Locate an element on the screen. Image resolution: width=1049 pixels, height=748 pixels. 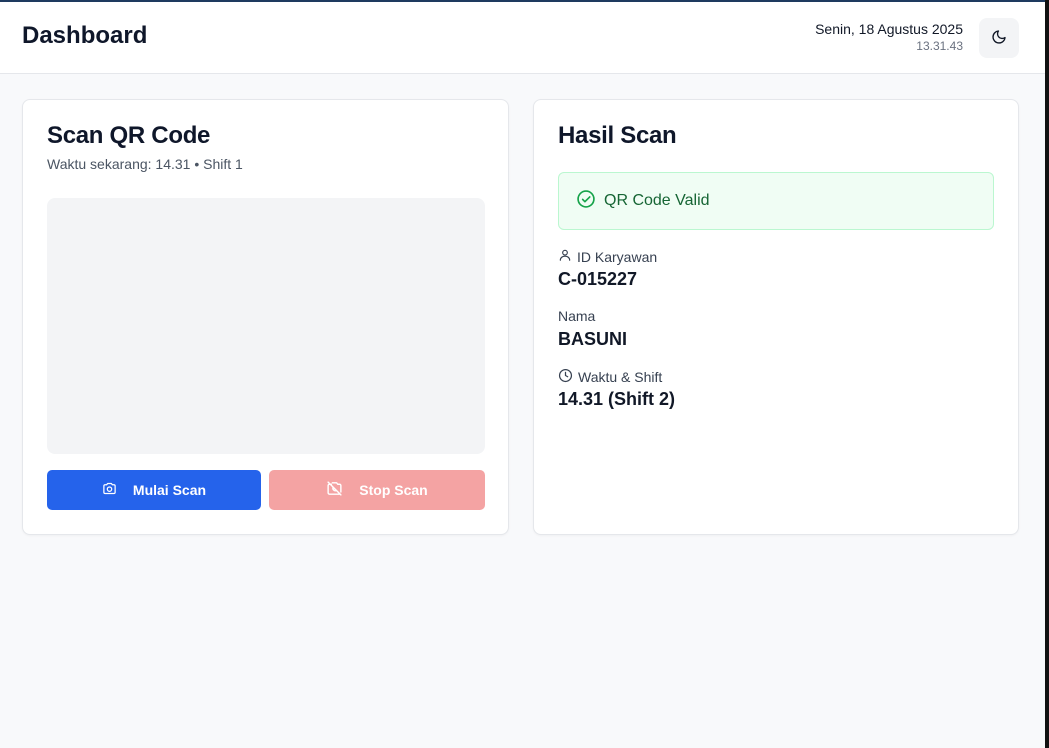
date-time-display: Senin, 18 Agustus 2025 13.31.43 is located at coordinates (889, 37).